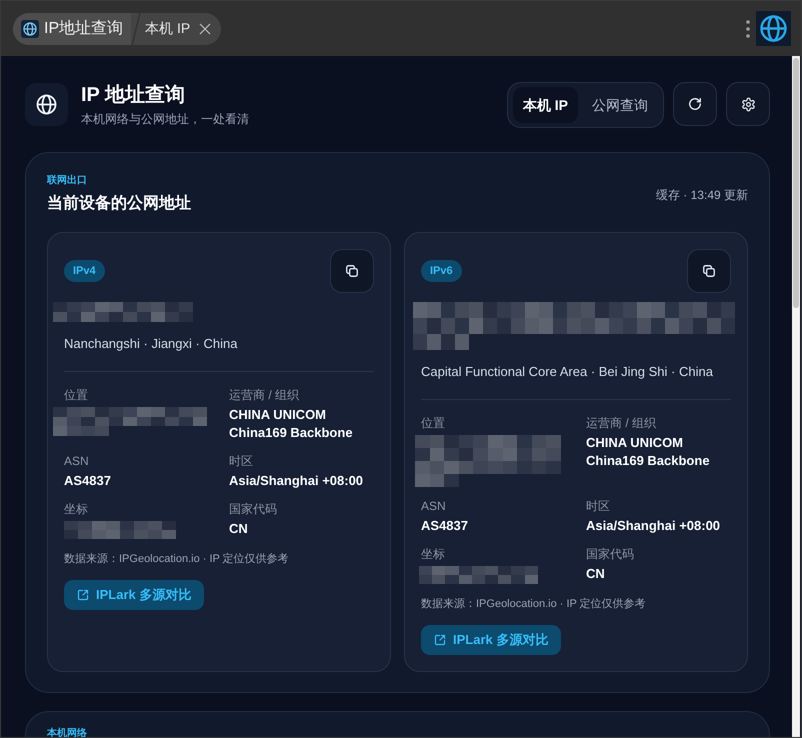 This screenshot has width=802, height=738. What do you see at coordinates (620, 105) in the screenshot?
I see `view-tab: 公网查询` at bounding box center [620, 105].